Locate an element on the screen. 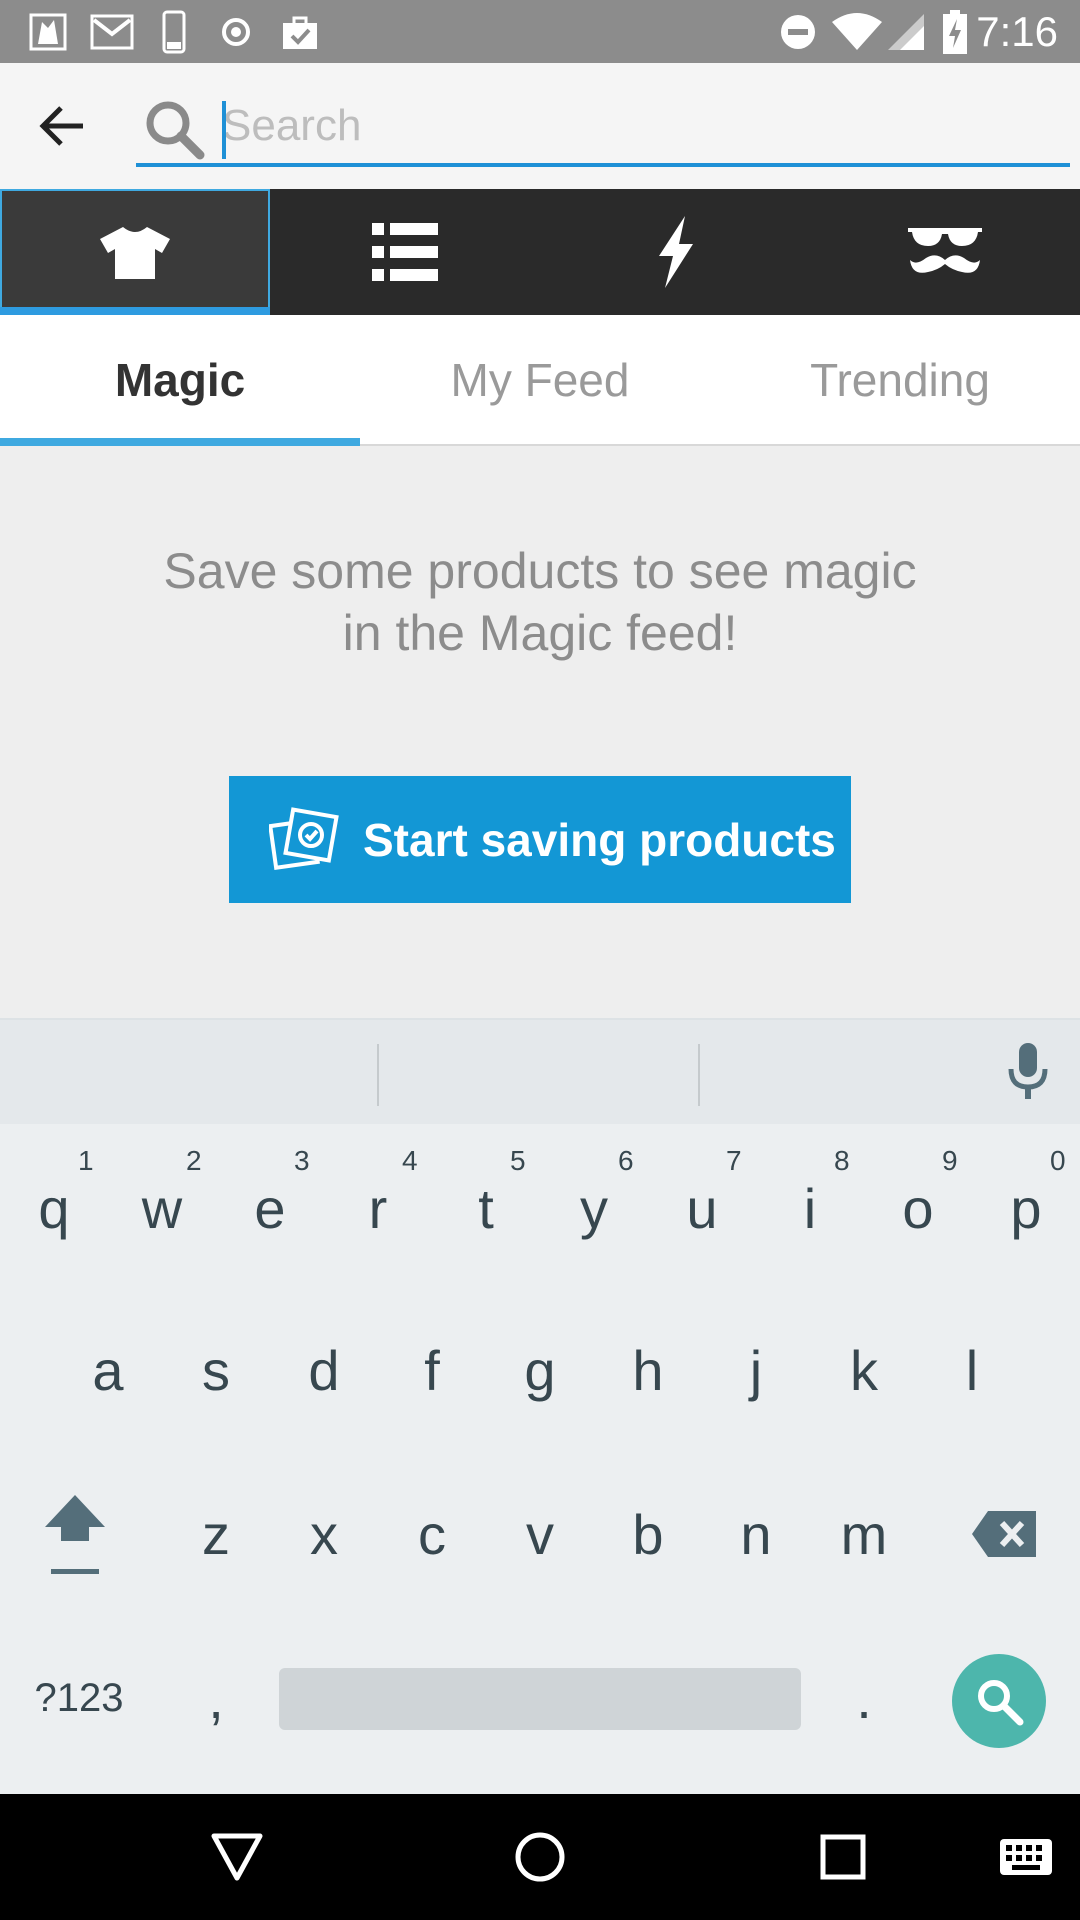  tab-my-feed: My Feed is located at coordinates (540, 379).